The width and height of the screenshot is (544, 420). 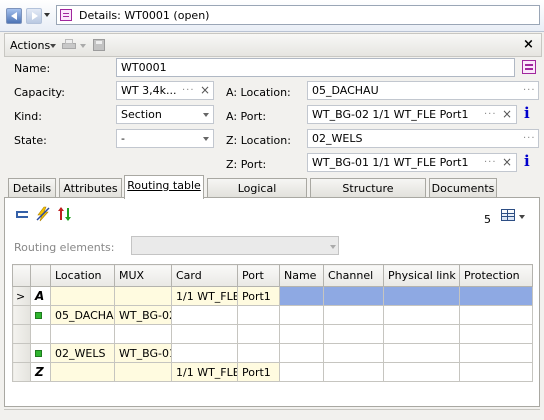 I want to click on column-channel: Channel, so click(x=353, y=275).